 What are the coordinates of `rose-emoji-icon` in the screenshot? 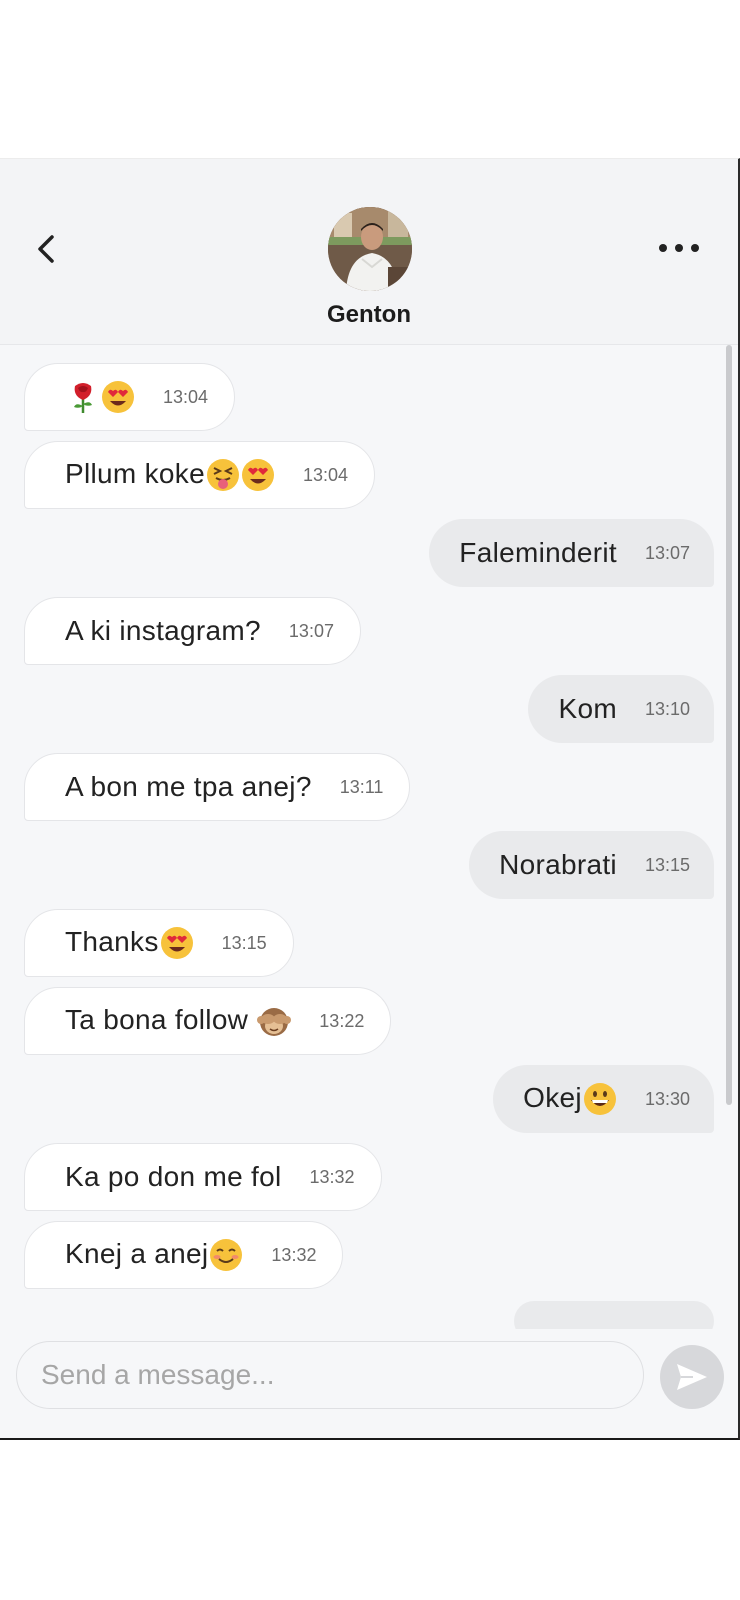 It's located at (83, 398).